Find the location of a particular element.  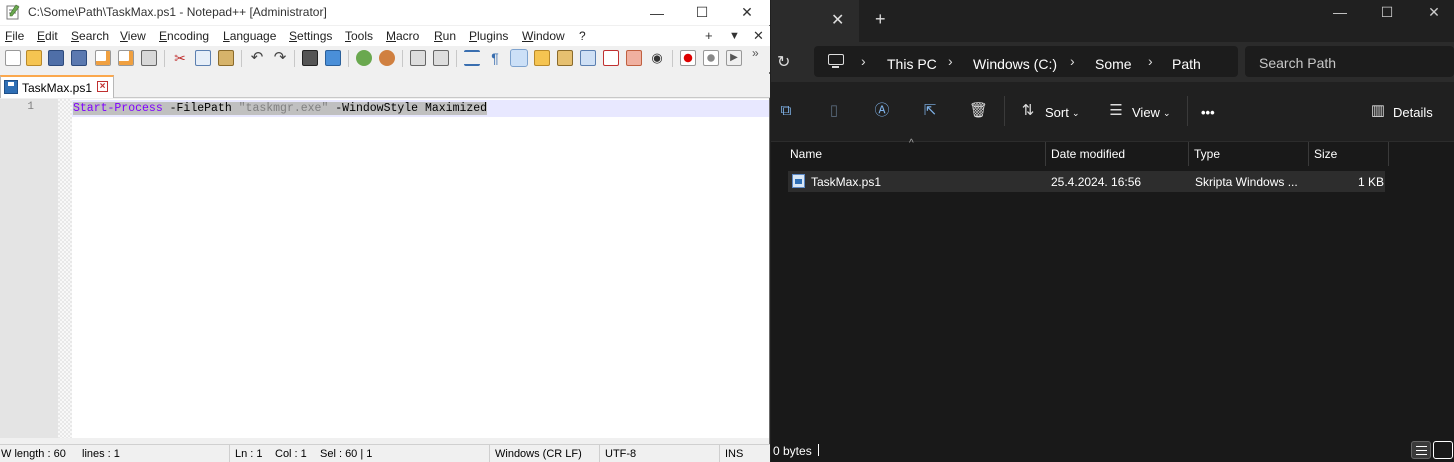

show-all-characters-icon: ¶ is located at coordinates (495, 58).